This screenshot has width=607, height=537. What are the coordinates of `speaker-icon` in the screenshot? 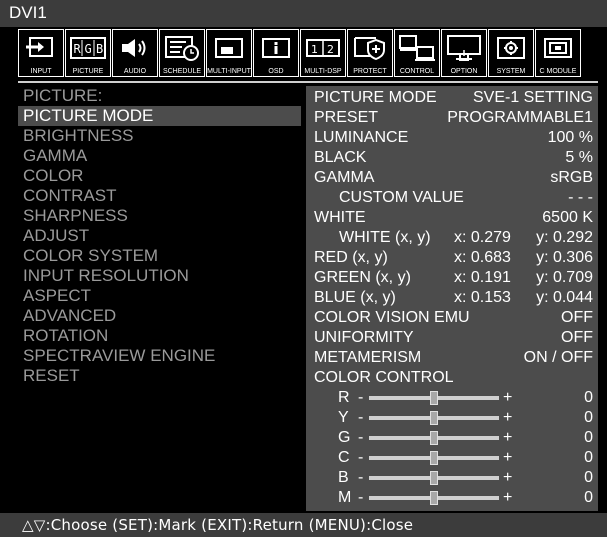 It's located at (135, 48).